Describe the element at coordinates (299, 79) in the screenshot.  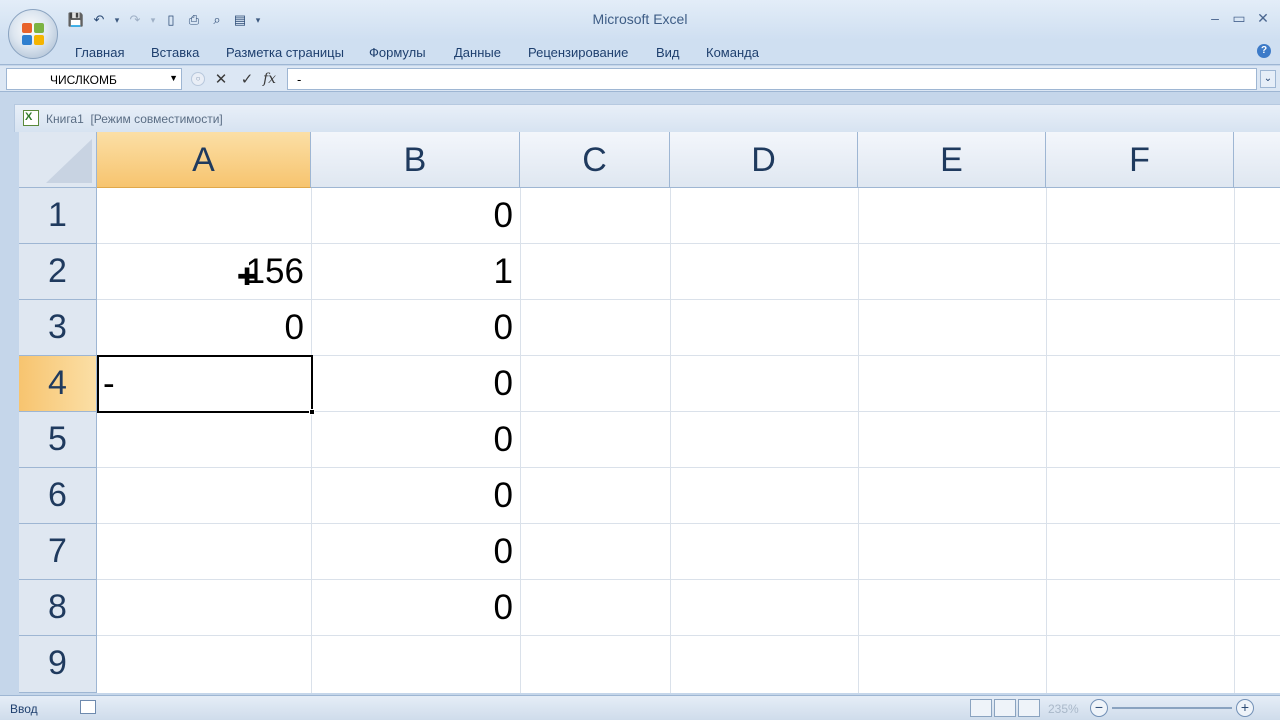
I see `formula-content: -` at that location.